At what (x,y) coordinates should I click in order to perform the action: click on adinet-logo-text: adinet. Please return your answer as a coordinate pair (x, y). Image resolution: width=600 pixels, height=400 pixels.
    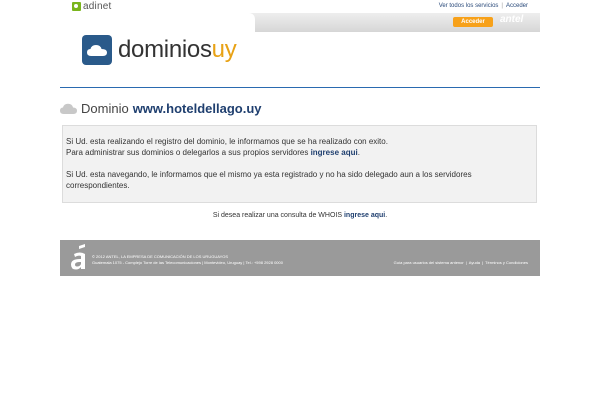
    Looking at the image, I should click on (97, 6).